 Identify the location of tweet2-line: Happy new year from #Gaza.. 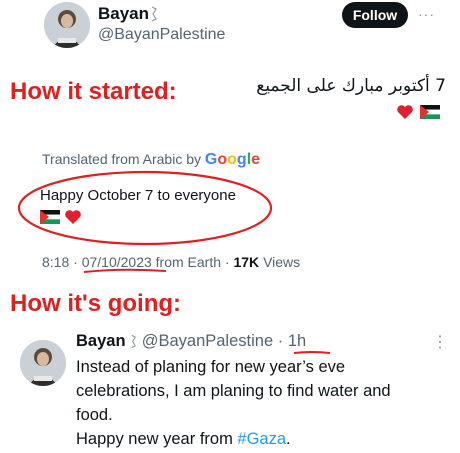
(265, 439).